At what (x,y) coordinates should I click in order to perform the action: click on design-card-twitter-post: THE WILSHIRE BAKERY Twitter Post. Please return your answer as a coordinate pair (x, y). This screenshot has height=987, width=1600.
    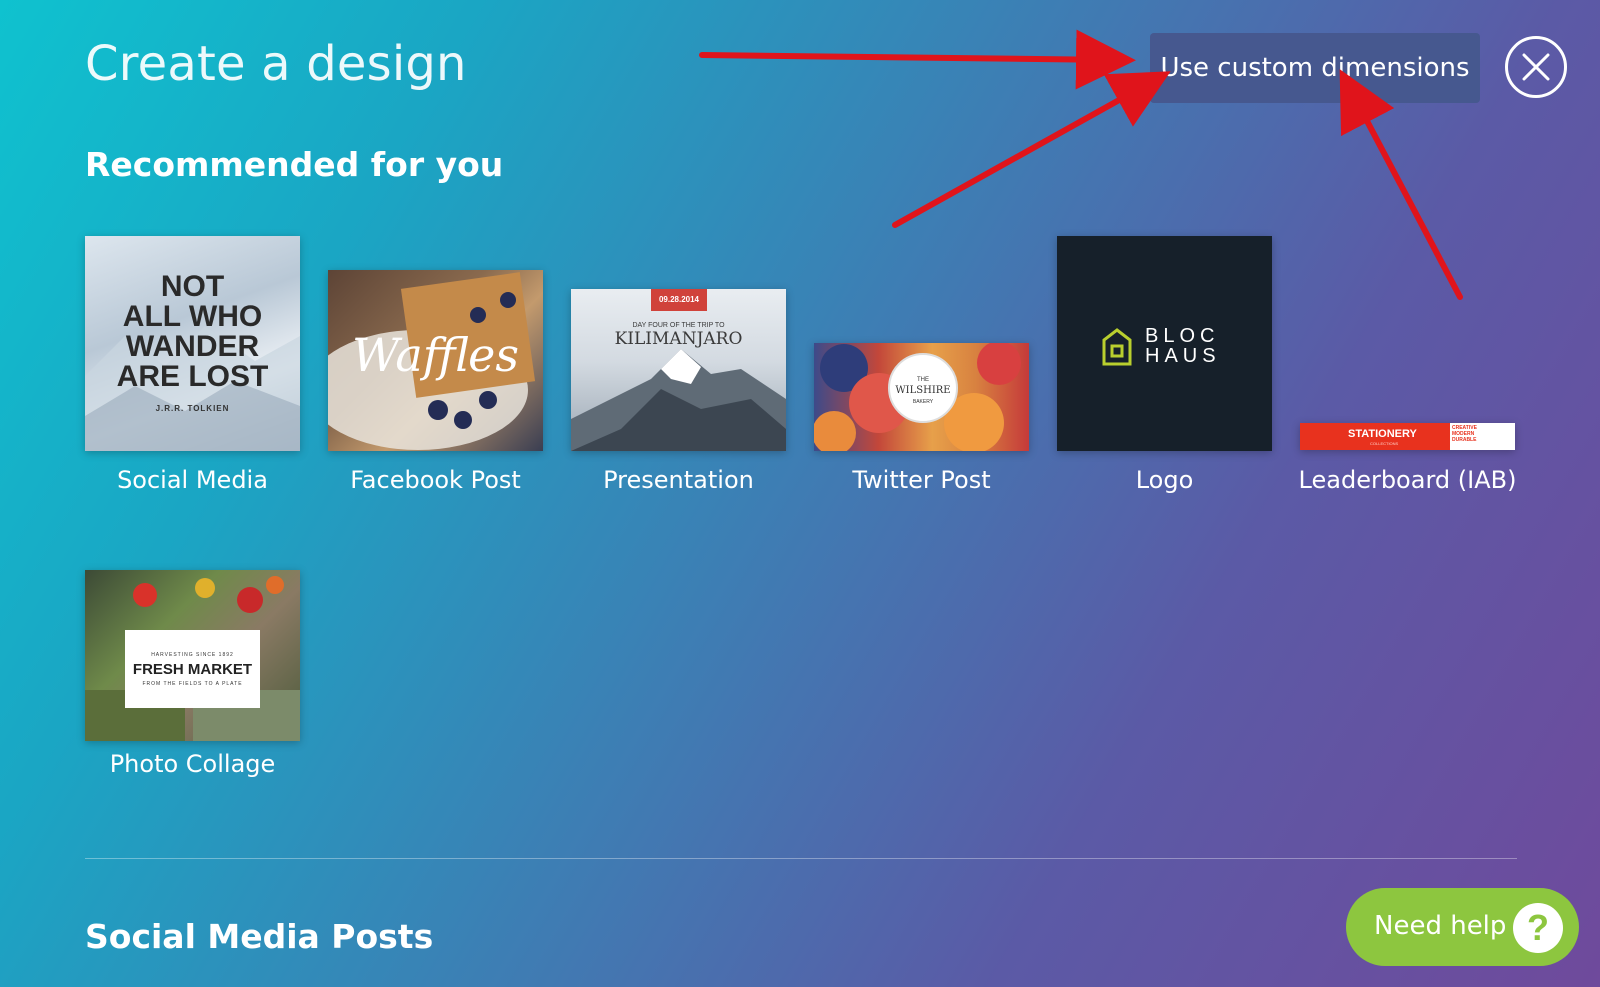
    Looking at the image, I should click on (921, 371).